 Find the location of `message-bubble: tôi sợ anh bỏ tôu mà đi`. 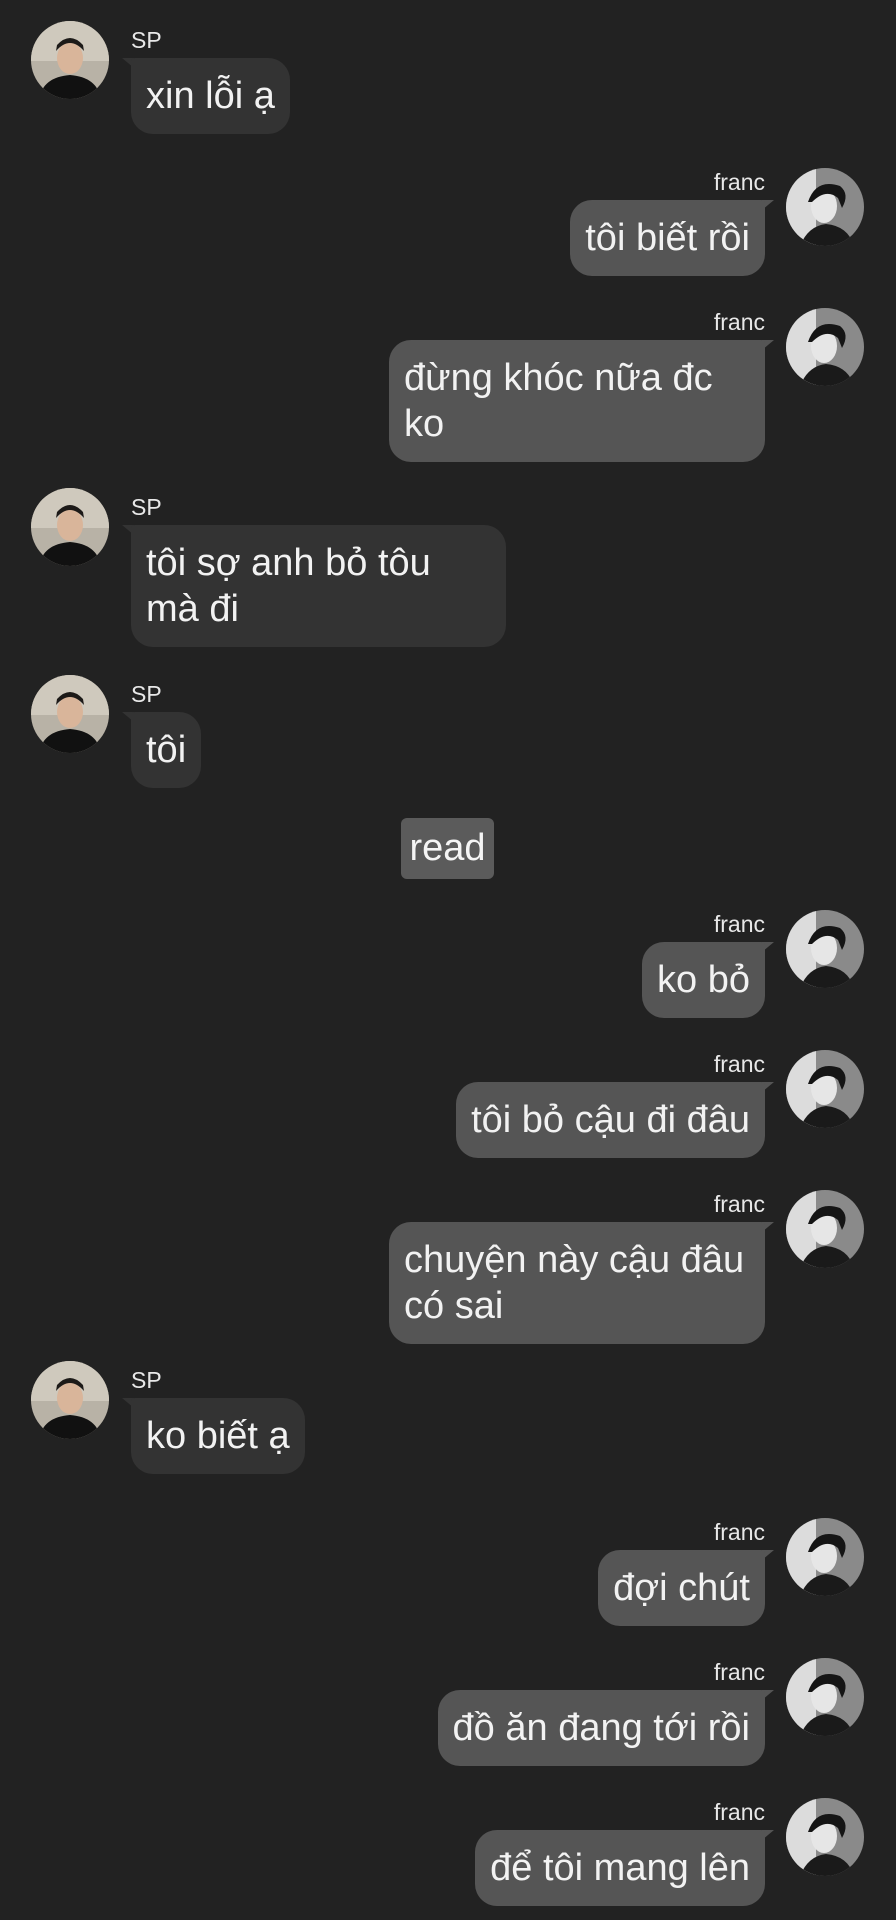

message-bubble: tôi sợ anh bỏ tôu mà đi is located at coordinates (318, 586).